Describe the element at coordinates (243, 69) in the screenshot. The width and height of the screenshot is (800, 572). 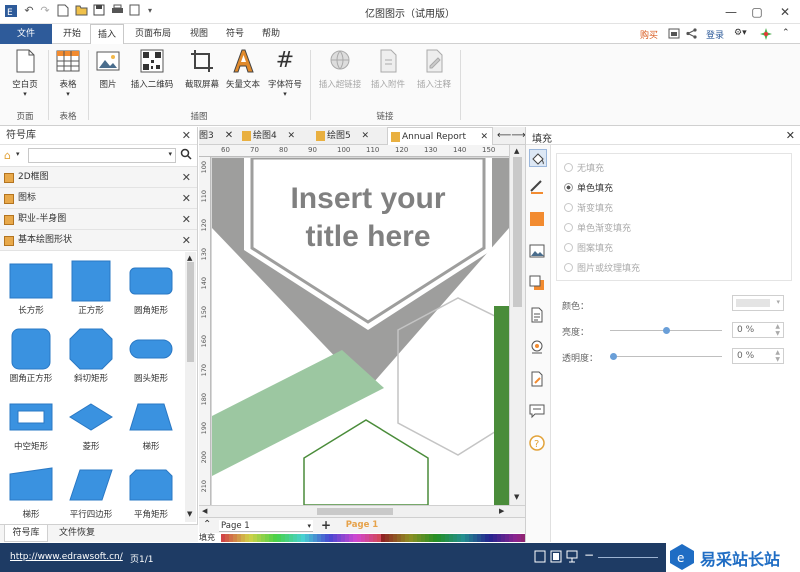
I see `vector-text-button: 矢量文本` at that location.